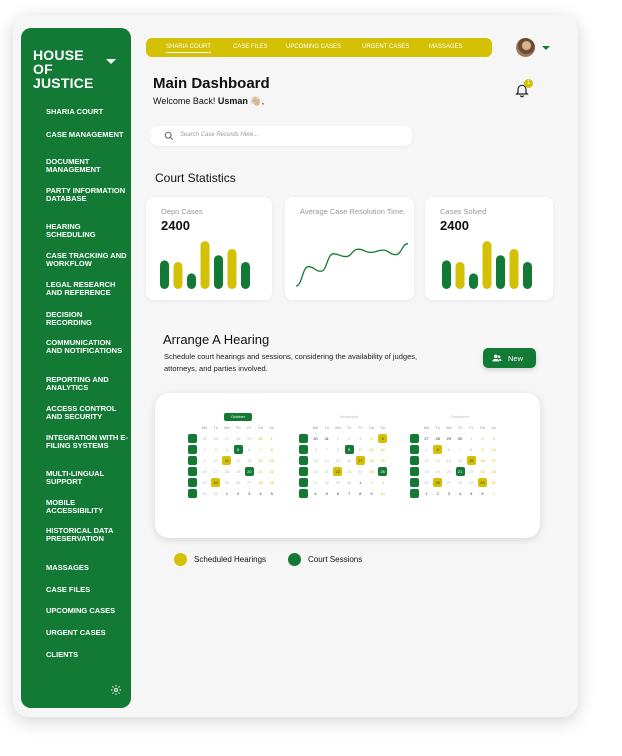 Image resolution: width=622 pixels, height=756 pixels. I want to click on calendar-day: 22, so click(471, 471).